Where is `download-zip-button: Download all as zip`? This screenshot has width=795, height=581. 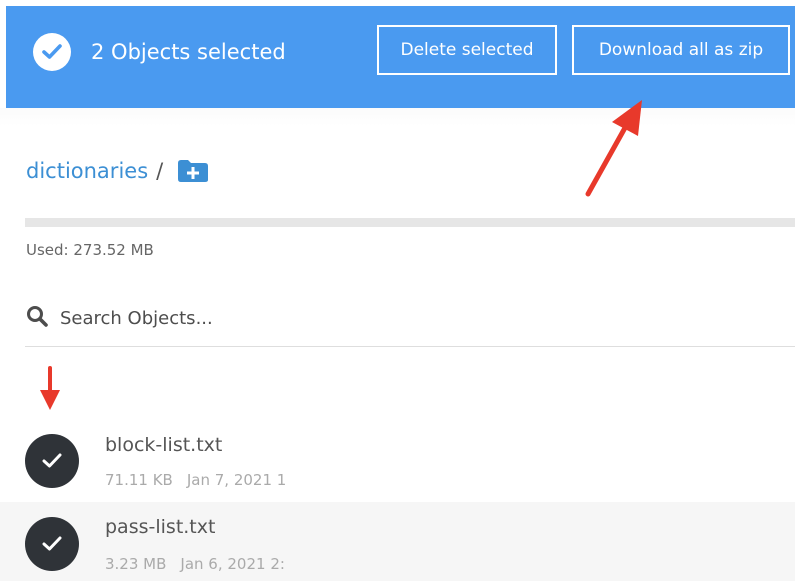 download-zip-button: Download all as zip is located at coordinates (681, 50).